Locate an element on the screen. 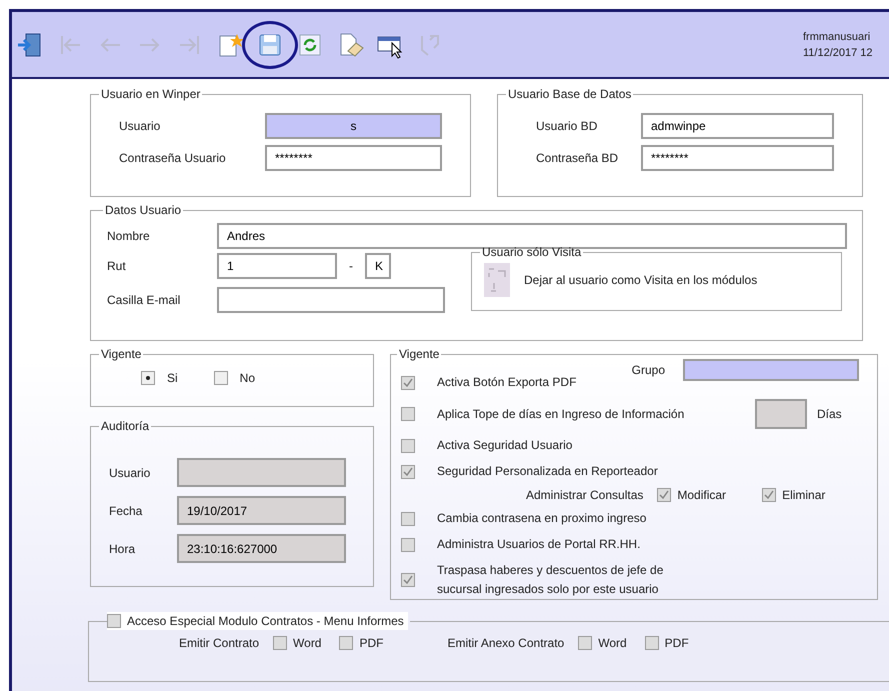 This screenshot has height=691, width=889. field-label: Aplica Tope de días en Ingreso de Información is located at coordinates (561, 414).